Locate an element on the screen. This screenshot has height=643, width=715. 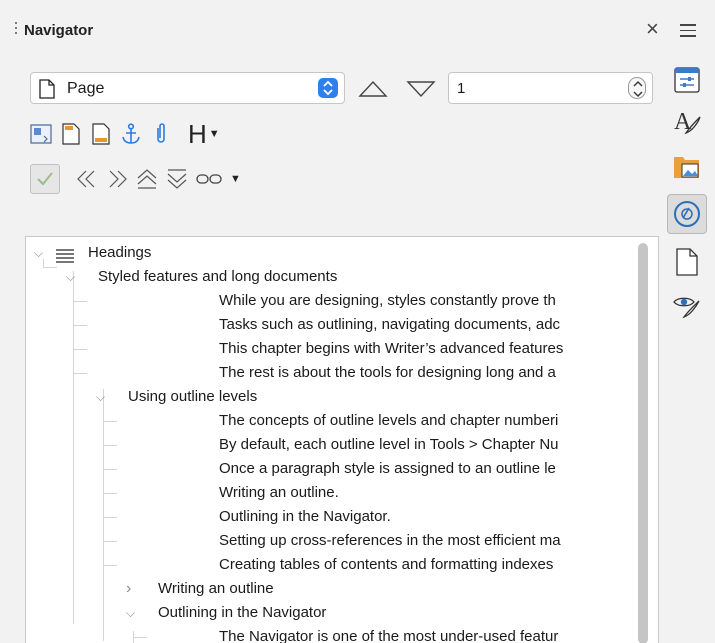
drag-grip-icon is located at coordinates (16, 30).